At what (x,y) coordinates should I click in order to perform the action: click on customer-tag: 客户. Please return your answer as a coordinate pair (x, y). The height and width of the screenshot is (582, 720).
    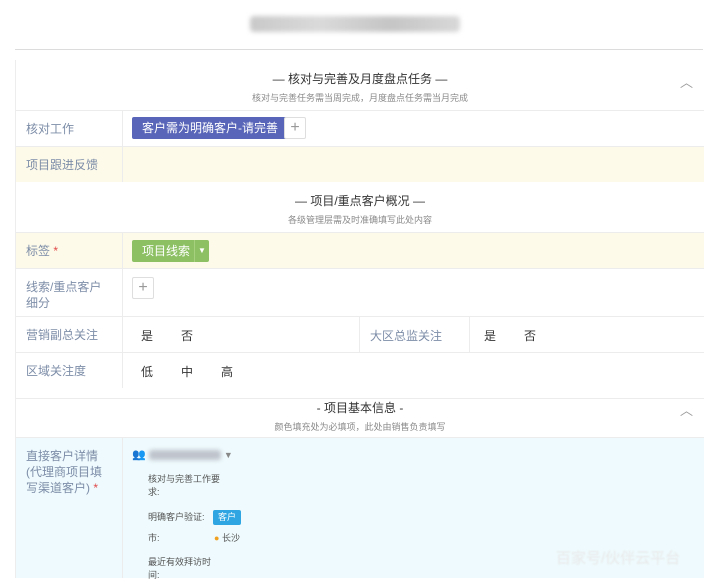
    Looking at the image, I should click on (227, 517).